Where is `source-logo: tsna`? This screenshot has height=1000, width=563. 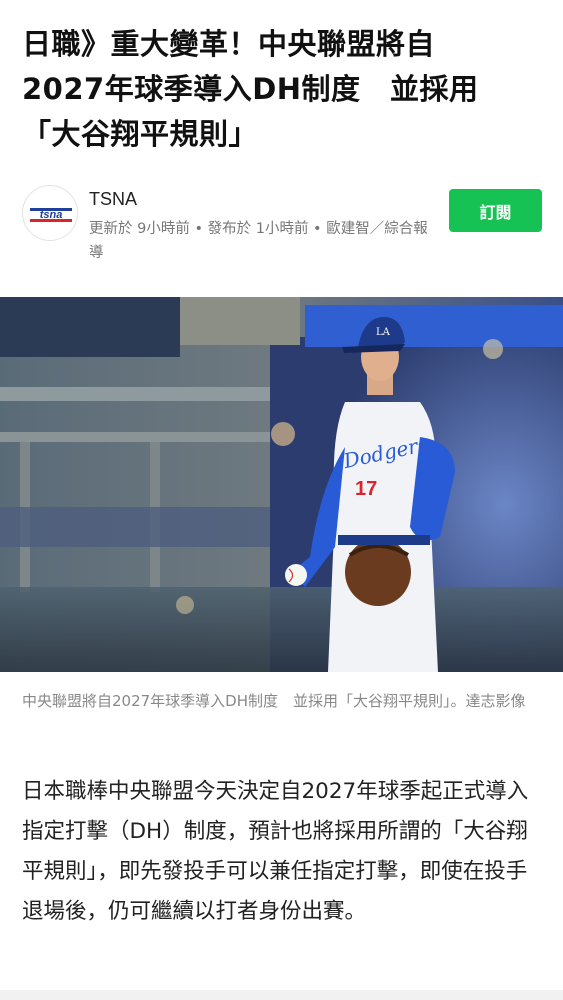
source-logo: tsna is located at coordinates (50, 213).